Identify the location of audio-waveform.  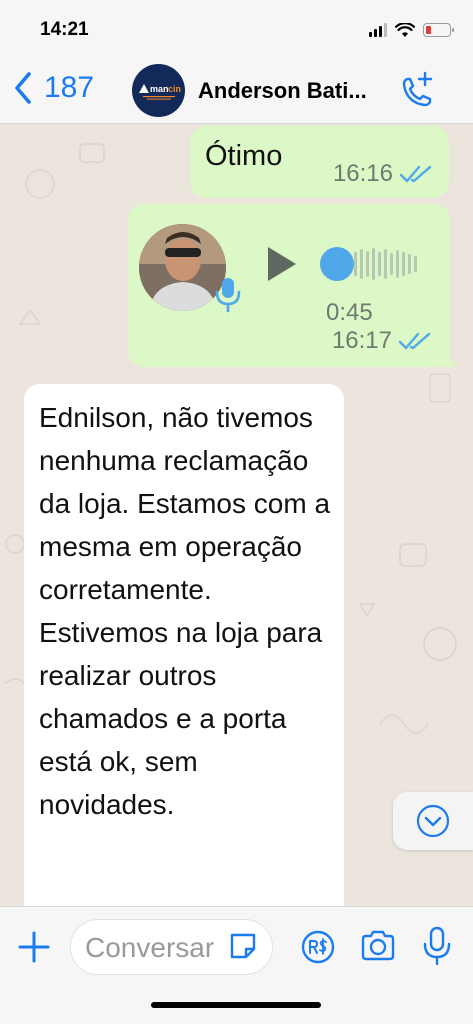
(370, 264).